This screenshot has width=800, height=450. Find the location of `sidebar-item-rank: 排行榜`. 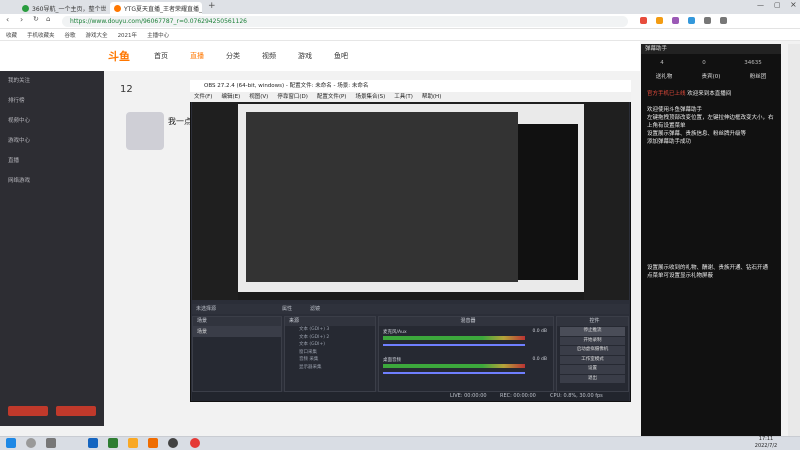

sidebar-item-rank: 排行榜 is located at coordinates (16, 100).